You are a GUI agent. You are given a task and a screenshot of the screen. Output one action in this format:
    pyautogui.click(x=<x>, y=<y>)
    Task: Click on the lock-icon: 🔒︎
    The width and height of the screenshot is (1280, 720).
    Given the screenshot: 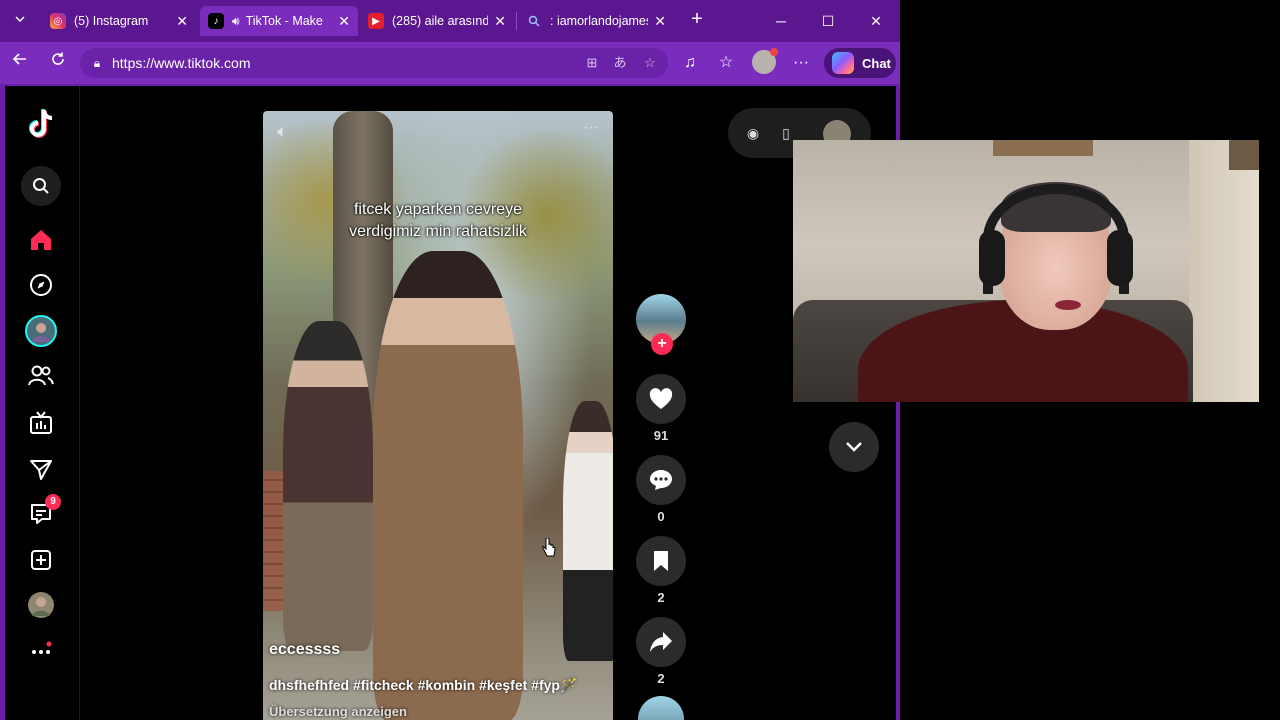 What is the action you would take?
    pyautogui.click(x=97, y=63)
    